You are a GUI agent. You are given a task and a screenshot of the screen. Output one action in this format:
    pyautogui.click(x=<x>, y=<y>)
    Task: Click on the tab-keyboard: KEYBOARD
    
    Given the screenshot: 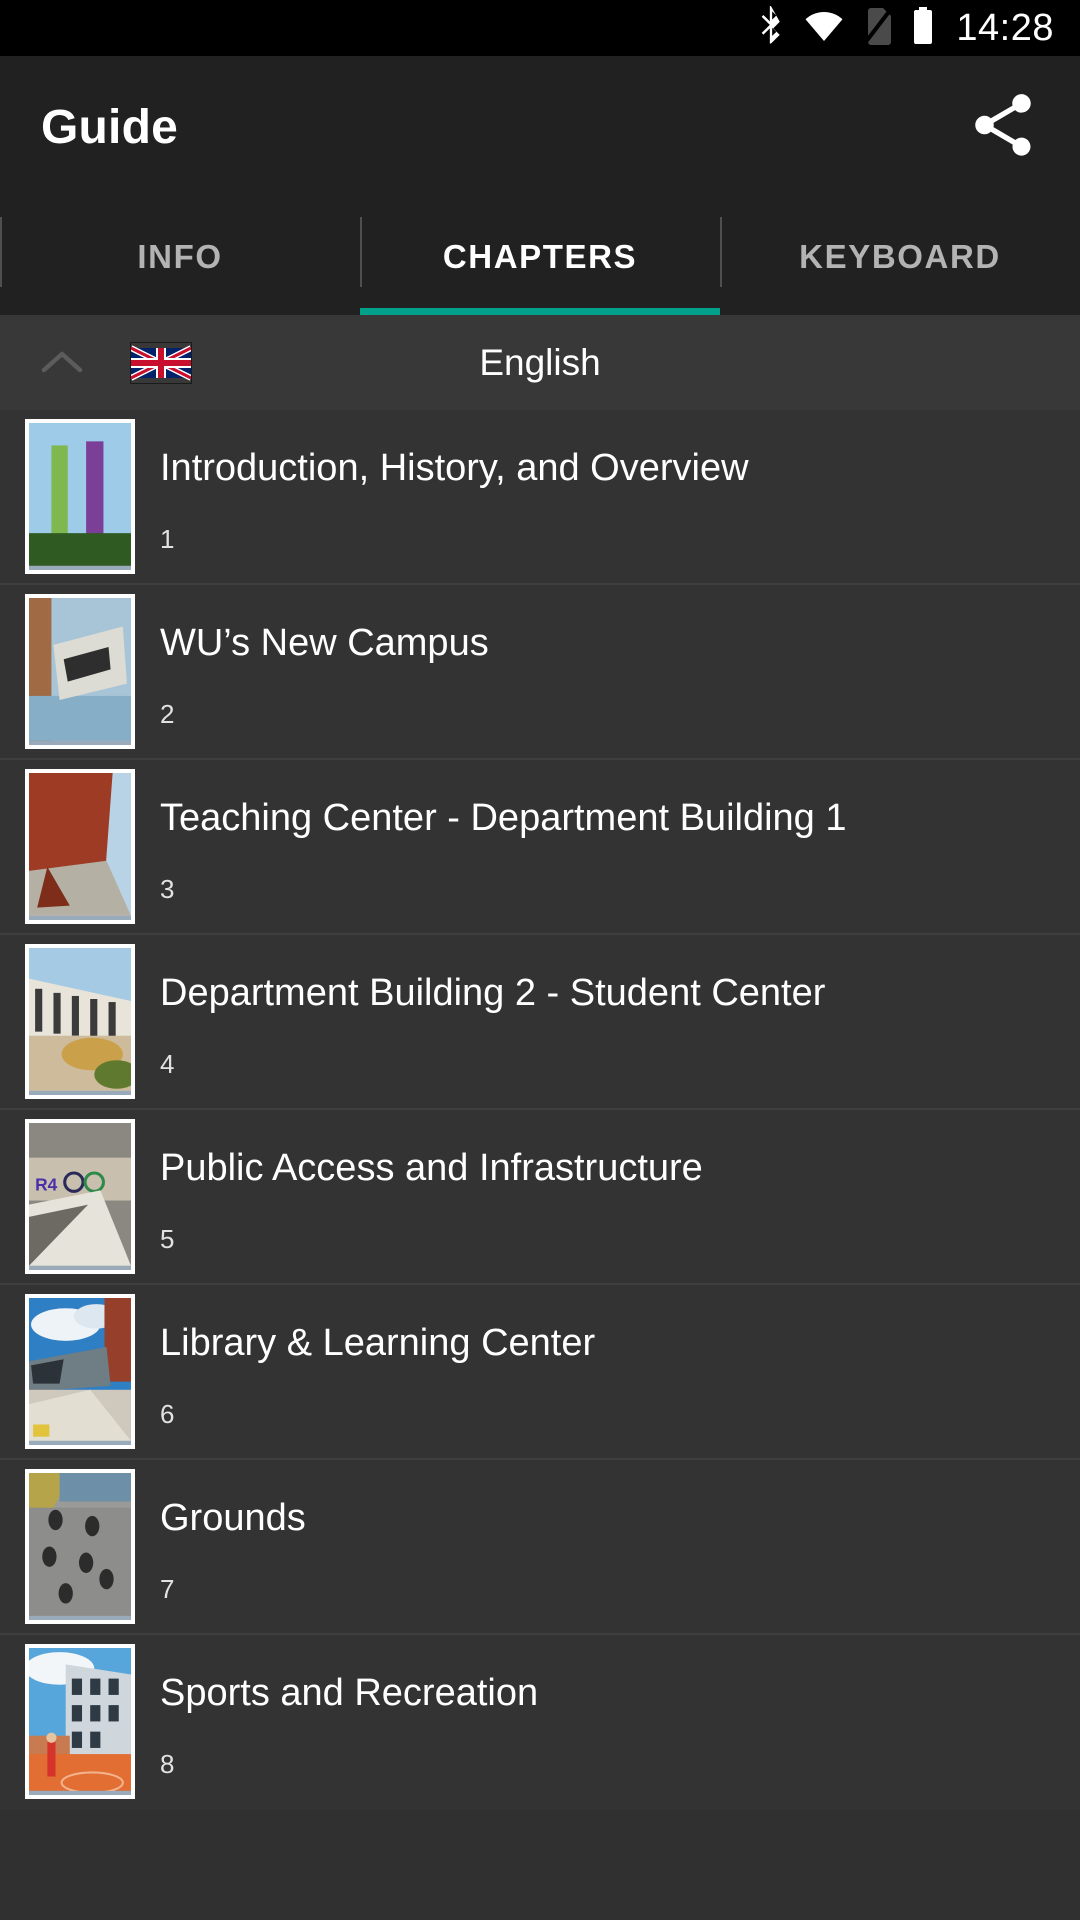 What is the action you would take?
    pyautogui.click(x=900, y=257)
    